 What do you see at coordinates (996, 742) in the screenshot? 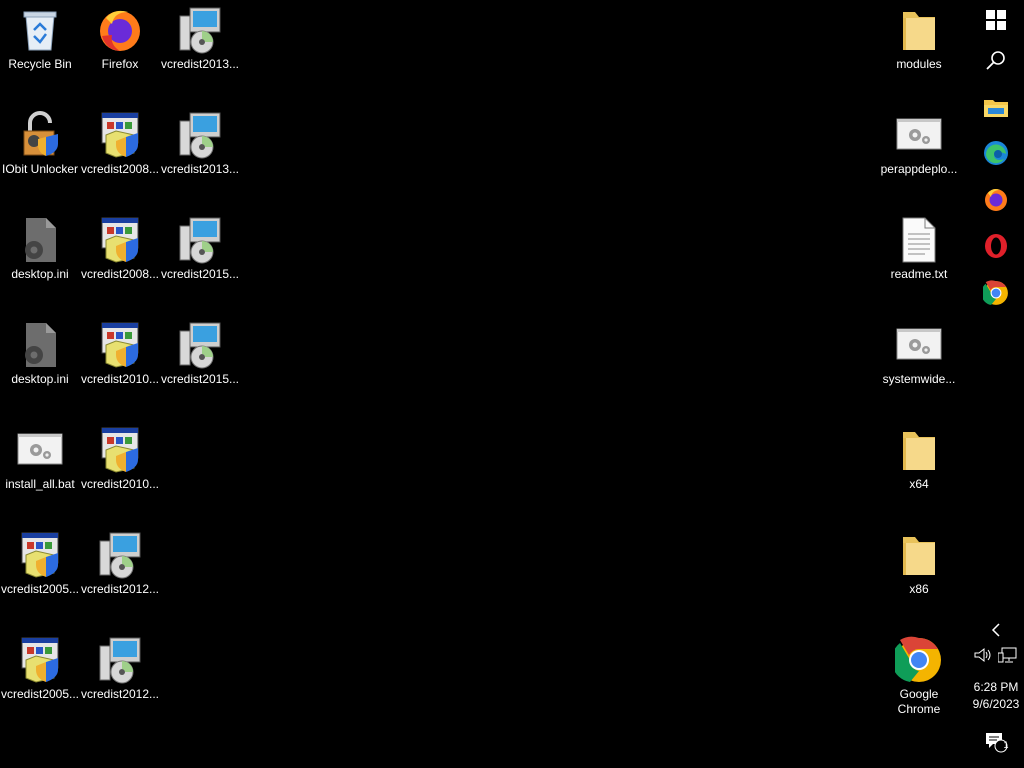
I see `action-center-button: 1` at bounding box center [996, 742].